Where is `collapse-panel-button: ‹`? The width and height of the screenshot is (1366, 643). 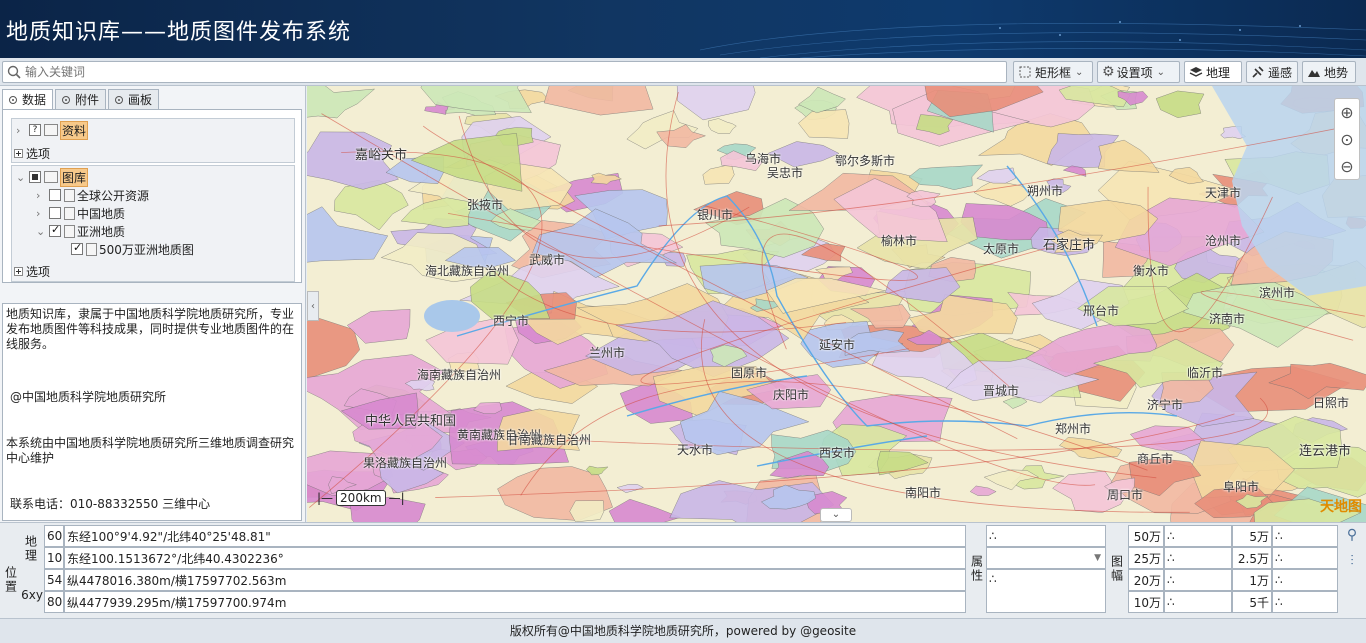 collapse-panel-button: ‹ is located at coordinates (313, 306).